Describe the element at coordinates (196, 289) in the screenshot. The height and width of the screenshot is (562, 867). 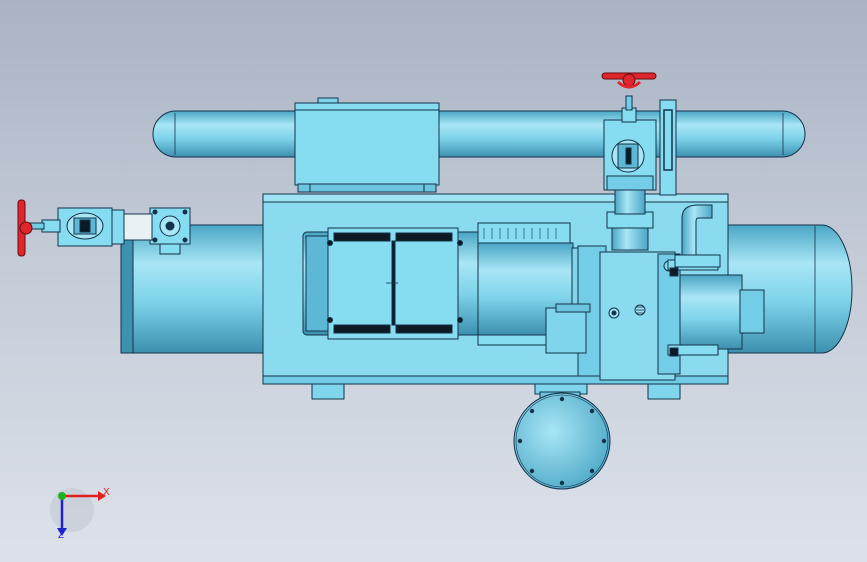
I see `oil-tank-shell` at that location.